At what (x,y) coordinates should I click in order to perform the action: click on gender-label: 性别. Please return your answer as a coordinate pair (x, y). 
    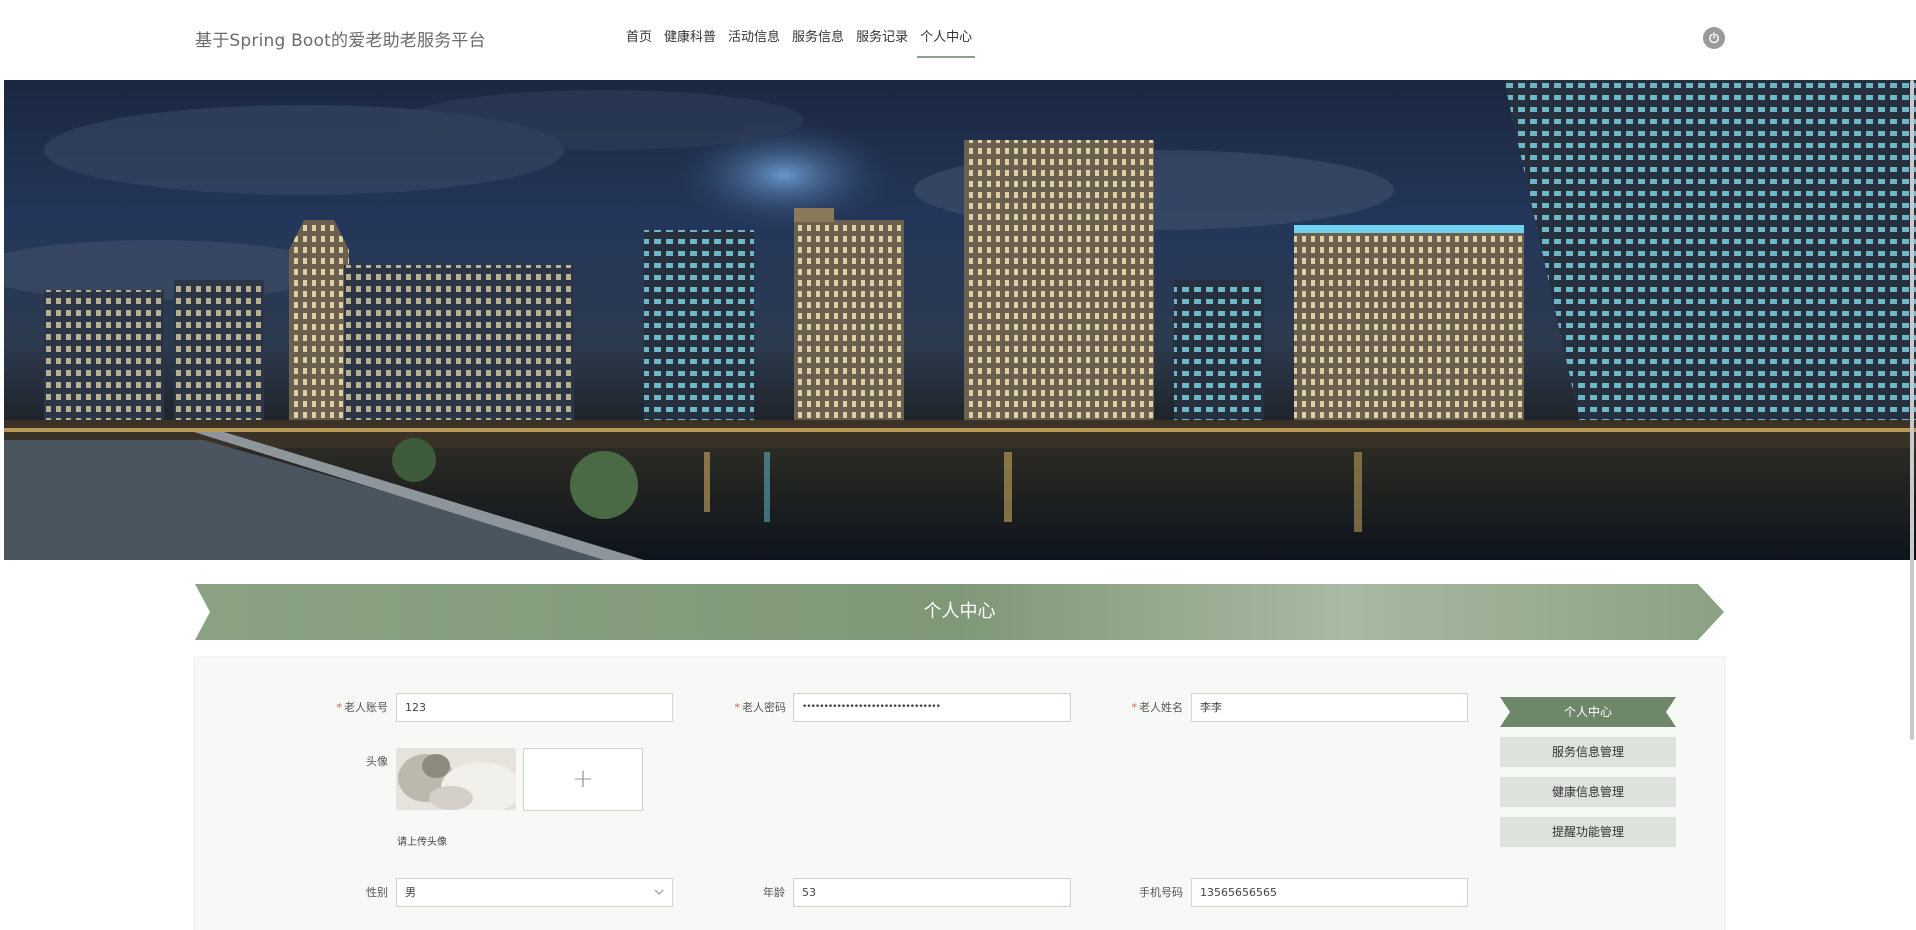
    Looking at the image, I should click on (377, 892).